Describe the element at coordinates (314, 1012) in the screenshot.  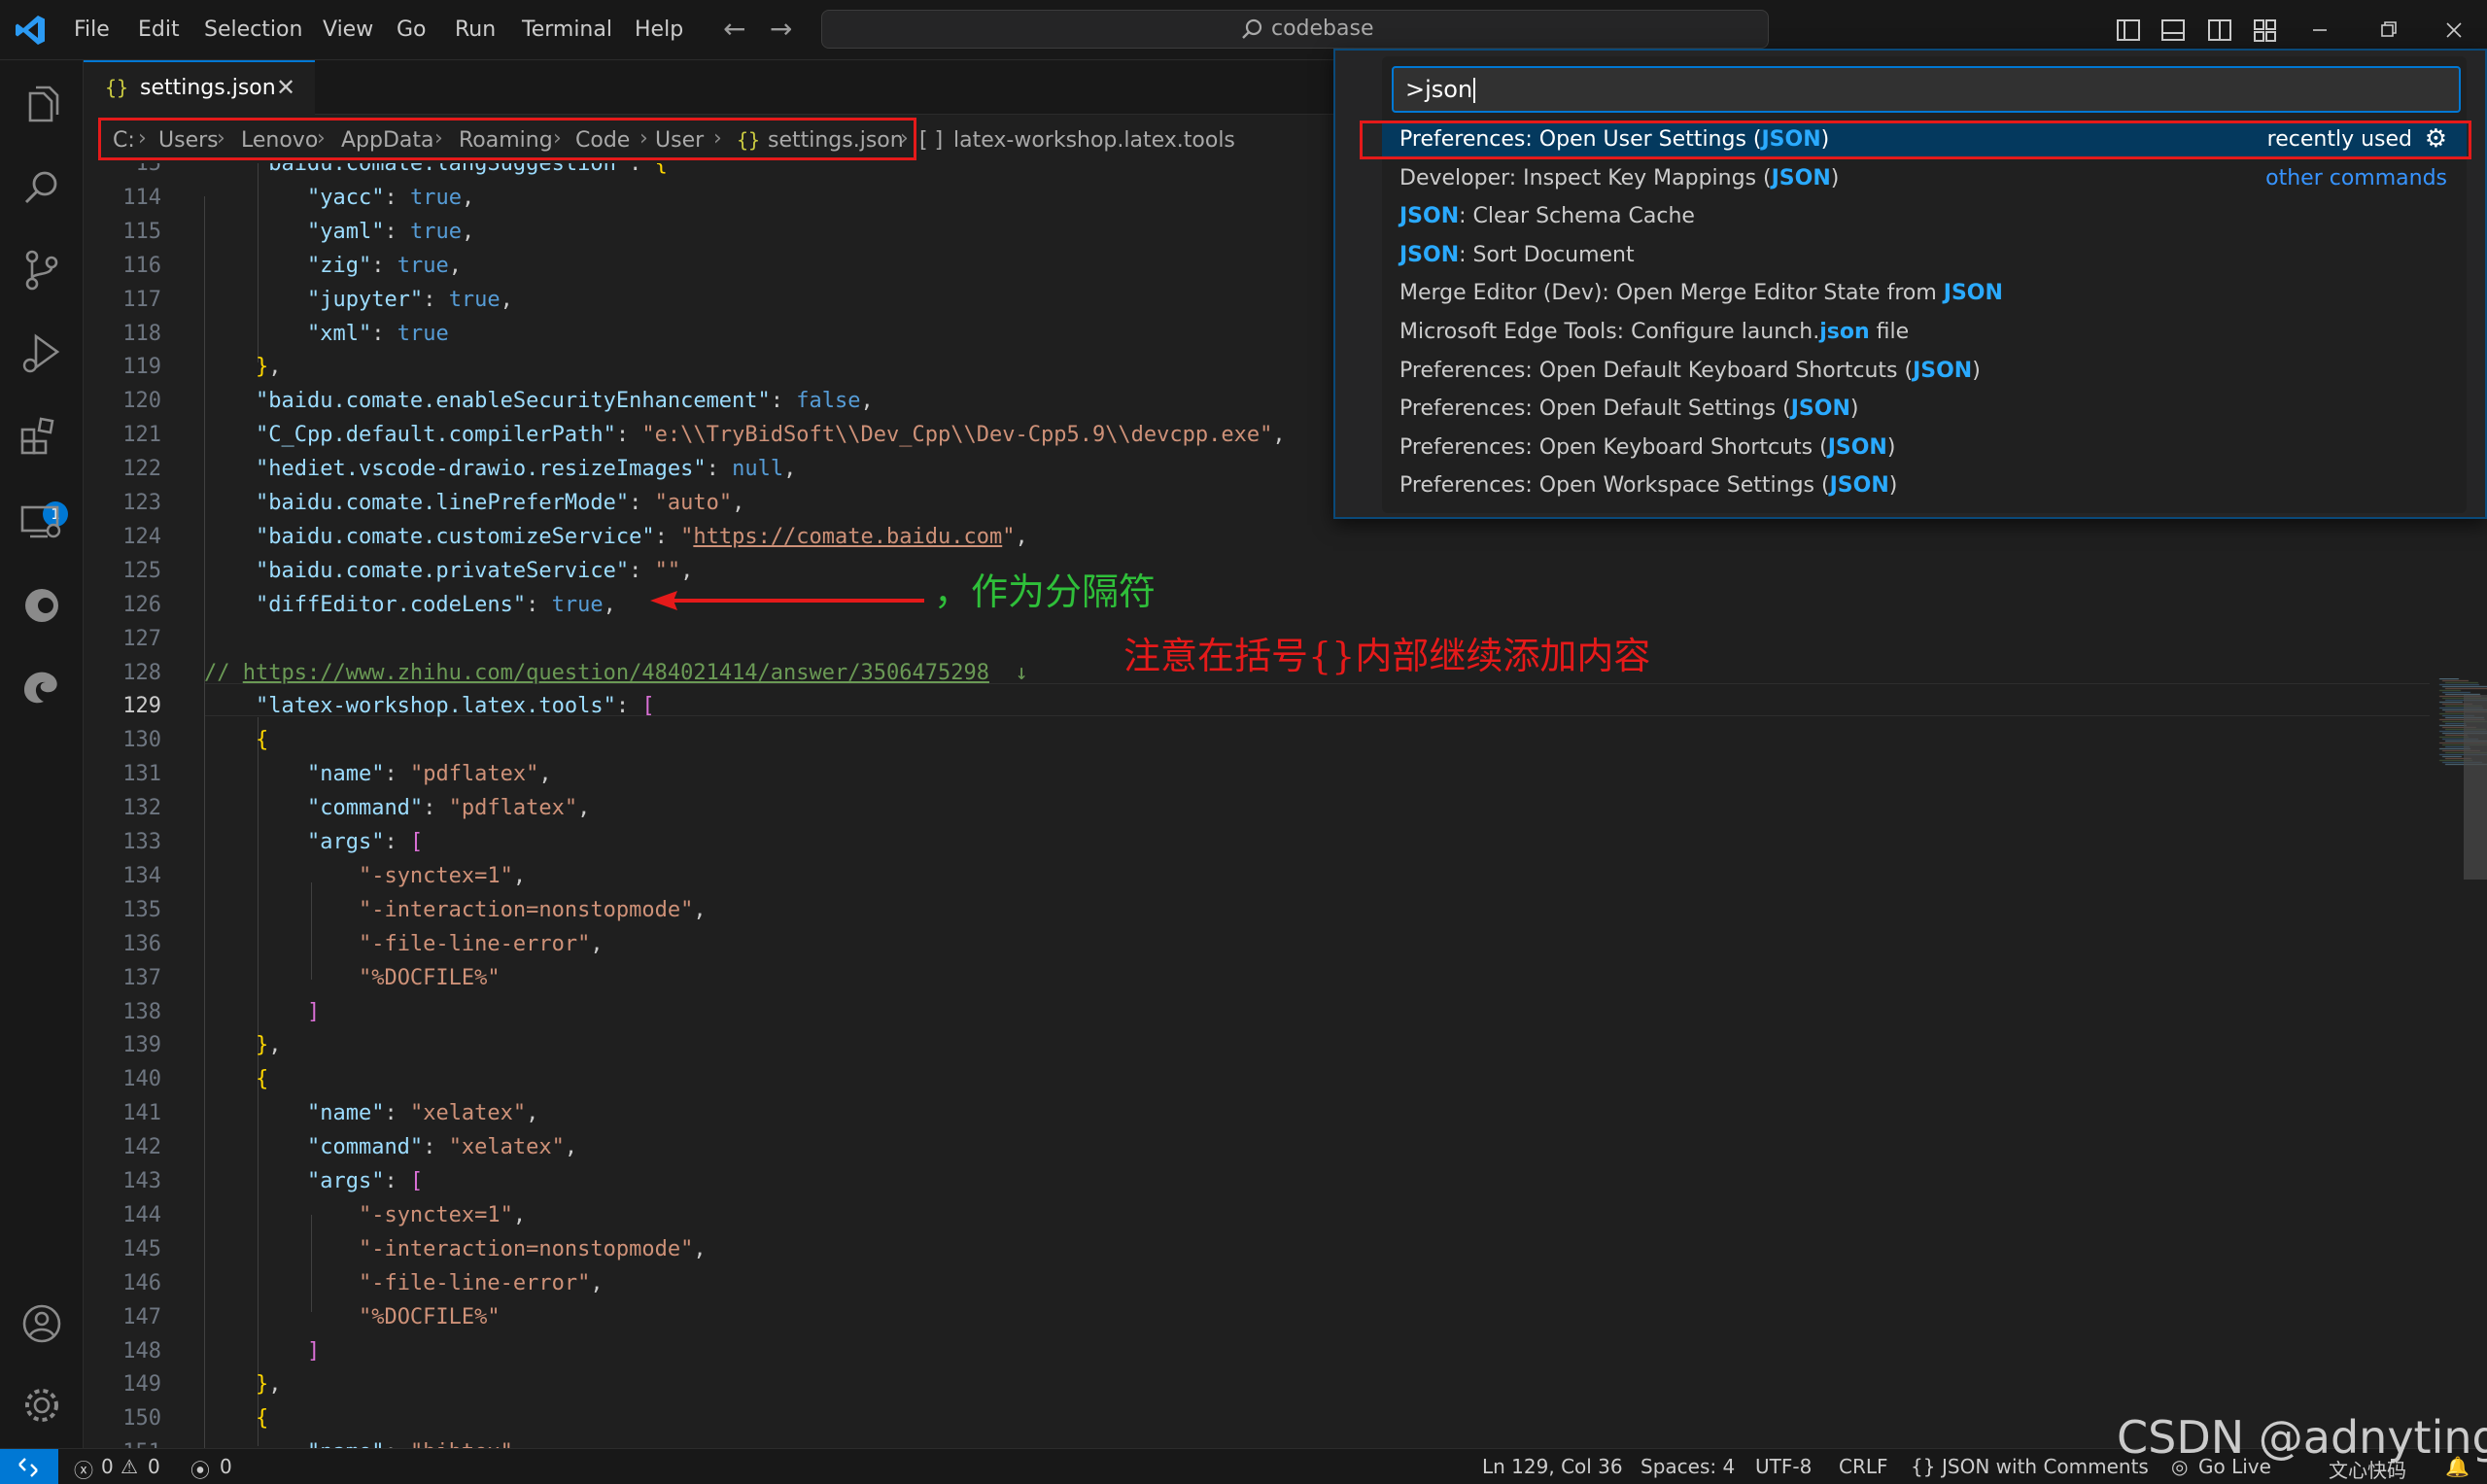
I see `code-line: ]` at that location.